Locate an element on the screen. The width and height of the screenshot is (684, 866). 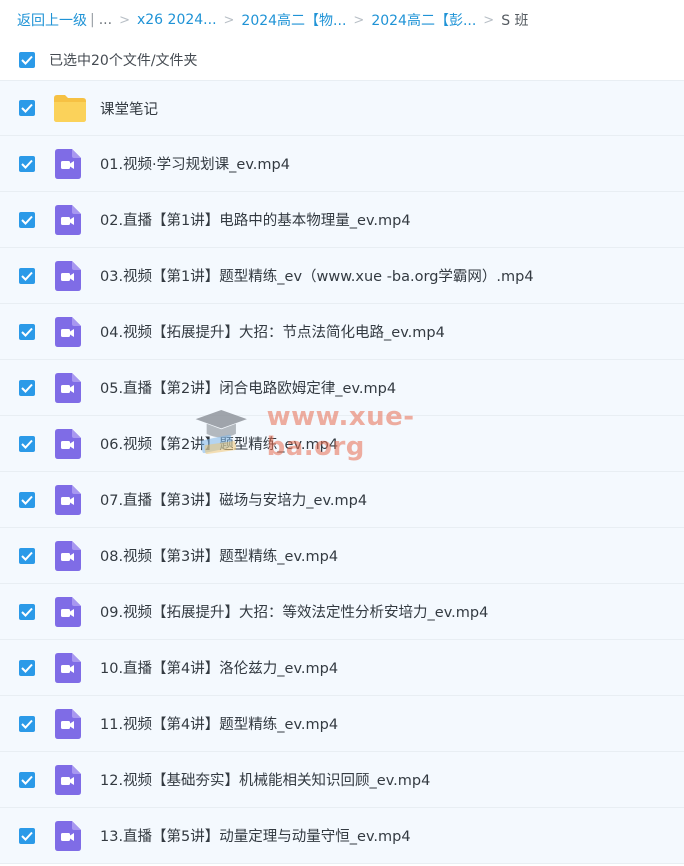
file-row: 11.视频【第4讲】题型精练_ev.mp4 is located at coordinates (342, 724).